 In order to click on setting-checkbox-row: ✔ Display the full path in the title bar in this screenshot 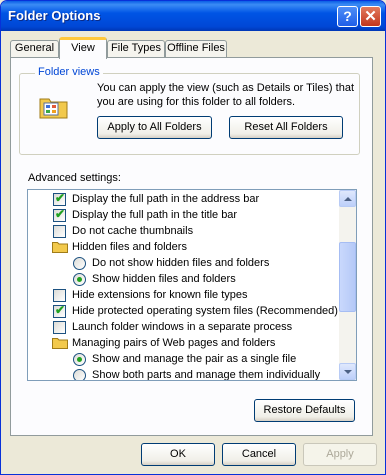, I will do `click(183, 215)`.